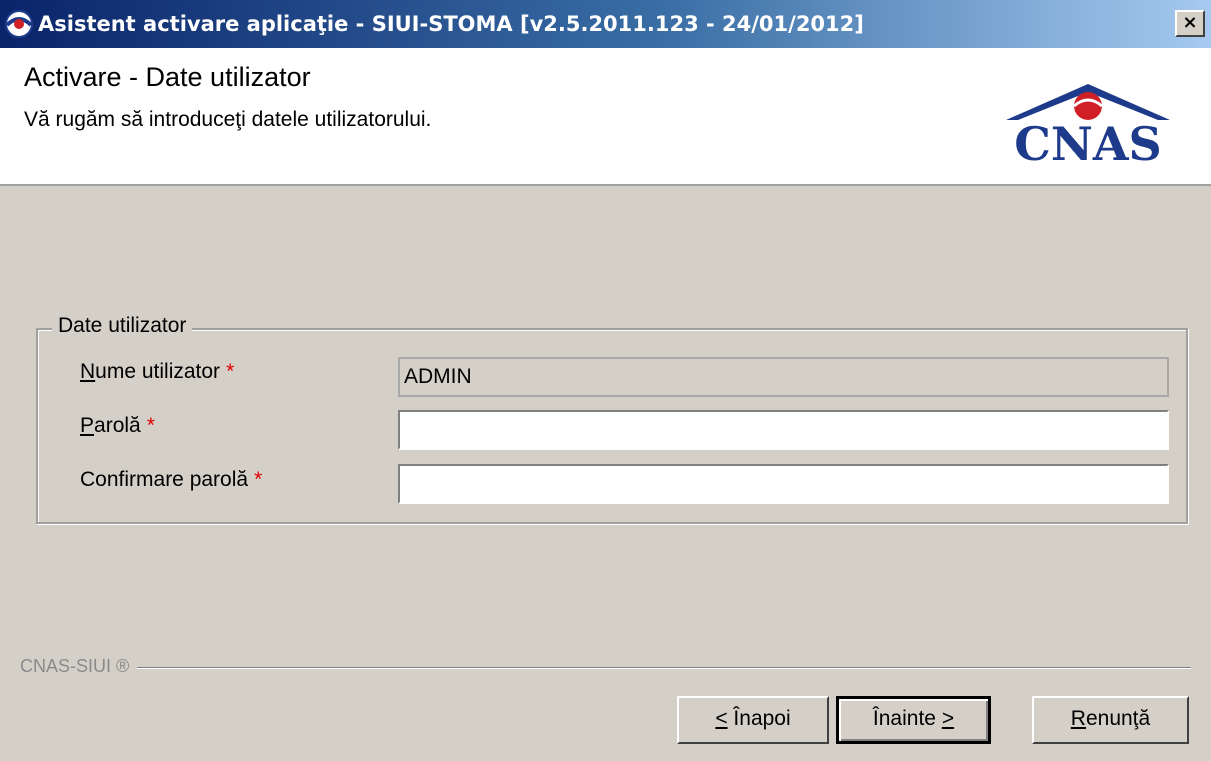 Image resolution: width=1211 pixels, height=761 pixels. I want to click on cnas-app-icon, so click(19, 24).